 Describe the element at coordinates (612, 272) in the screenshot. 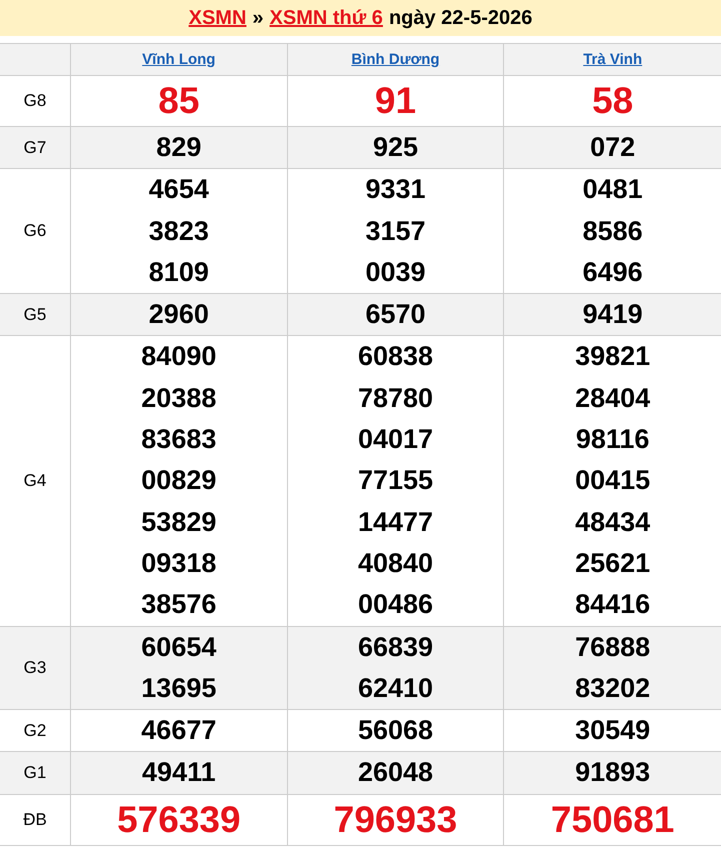

I see `result-number: 6496` at that location.